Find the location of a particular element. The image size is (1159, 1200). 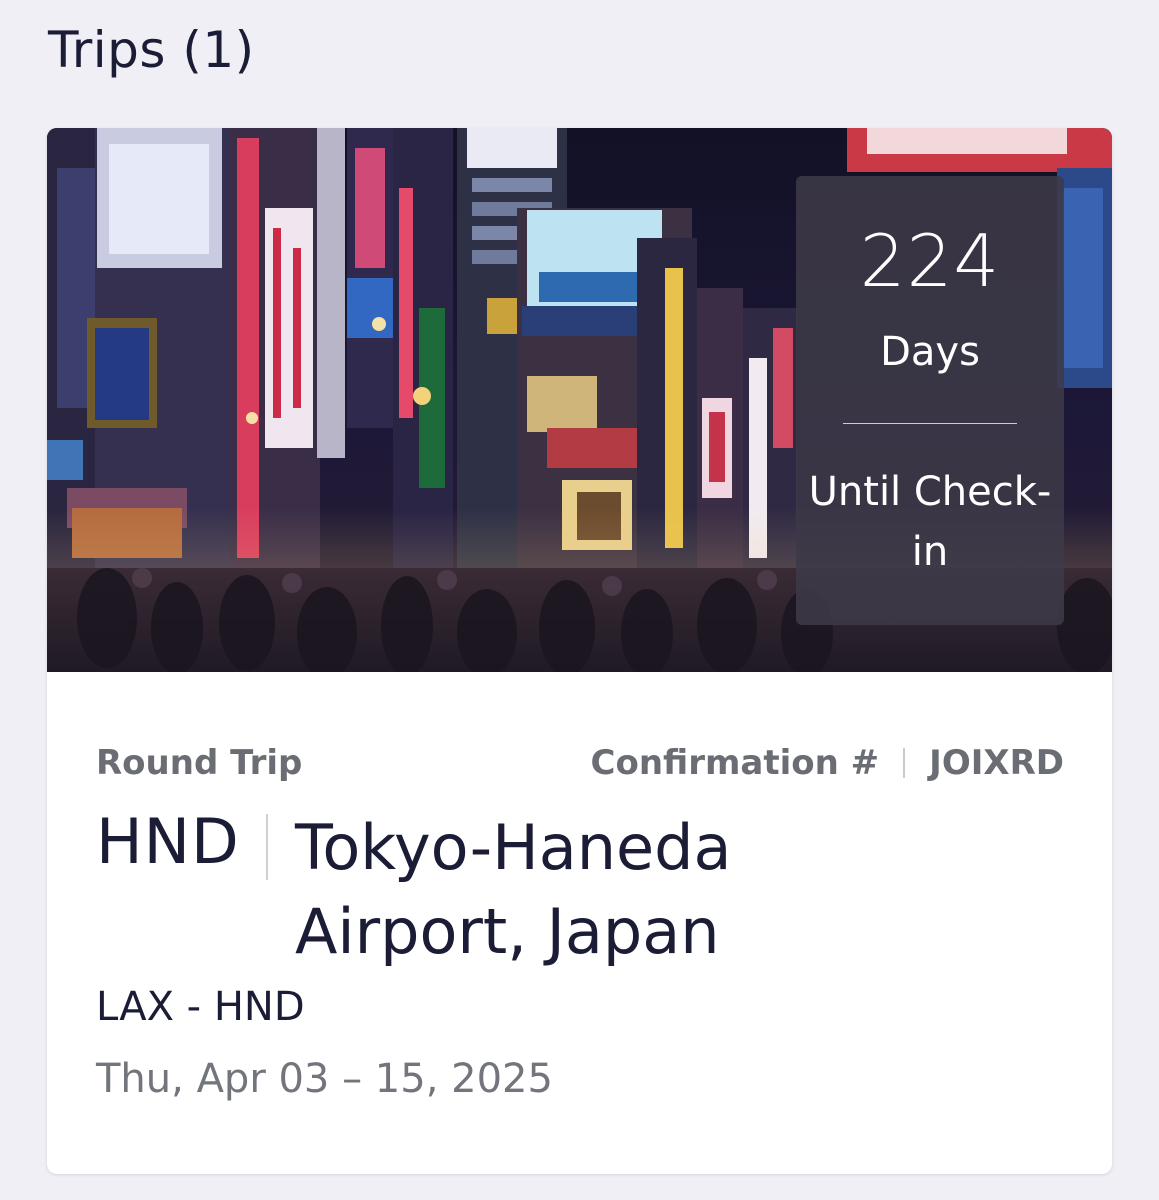

trip-dates: Thu, Apr 03 – 15, 2025 is located at coordinates (324, 1079).